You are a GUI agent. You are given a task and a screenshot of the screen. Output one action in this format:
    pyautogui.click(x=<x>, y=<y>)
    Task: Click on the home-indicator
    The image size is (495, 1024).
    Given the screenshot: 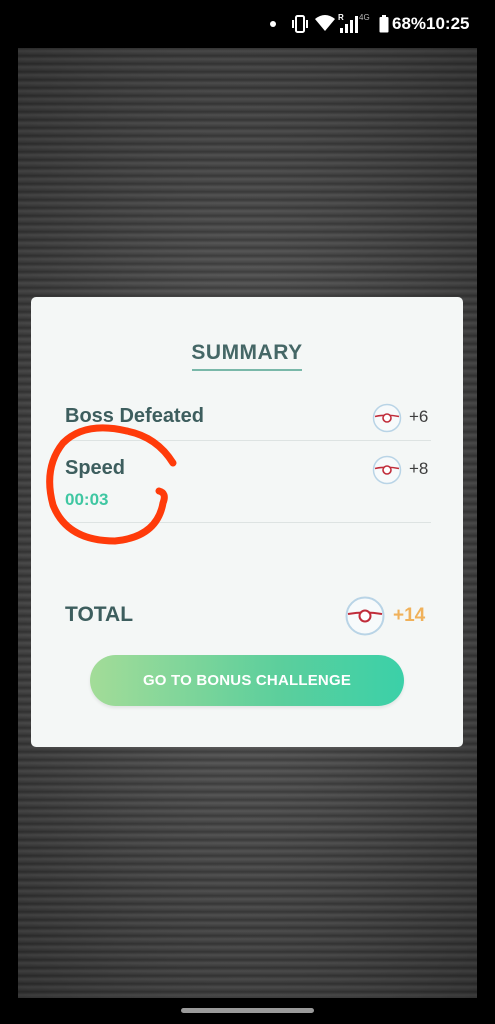 What is the action you would take?
    pyautogui.click(x=247, y=1010)
    